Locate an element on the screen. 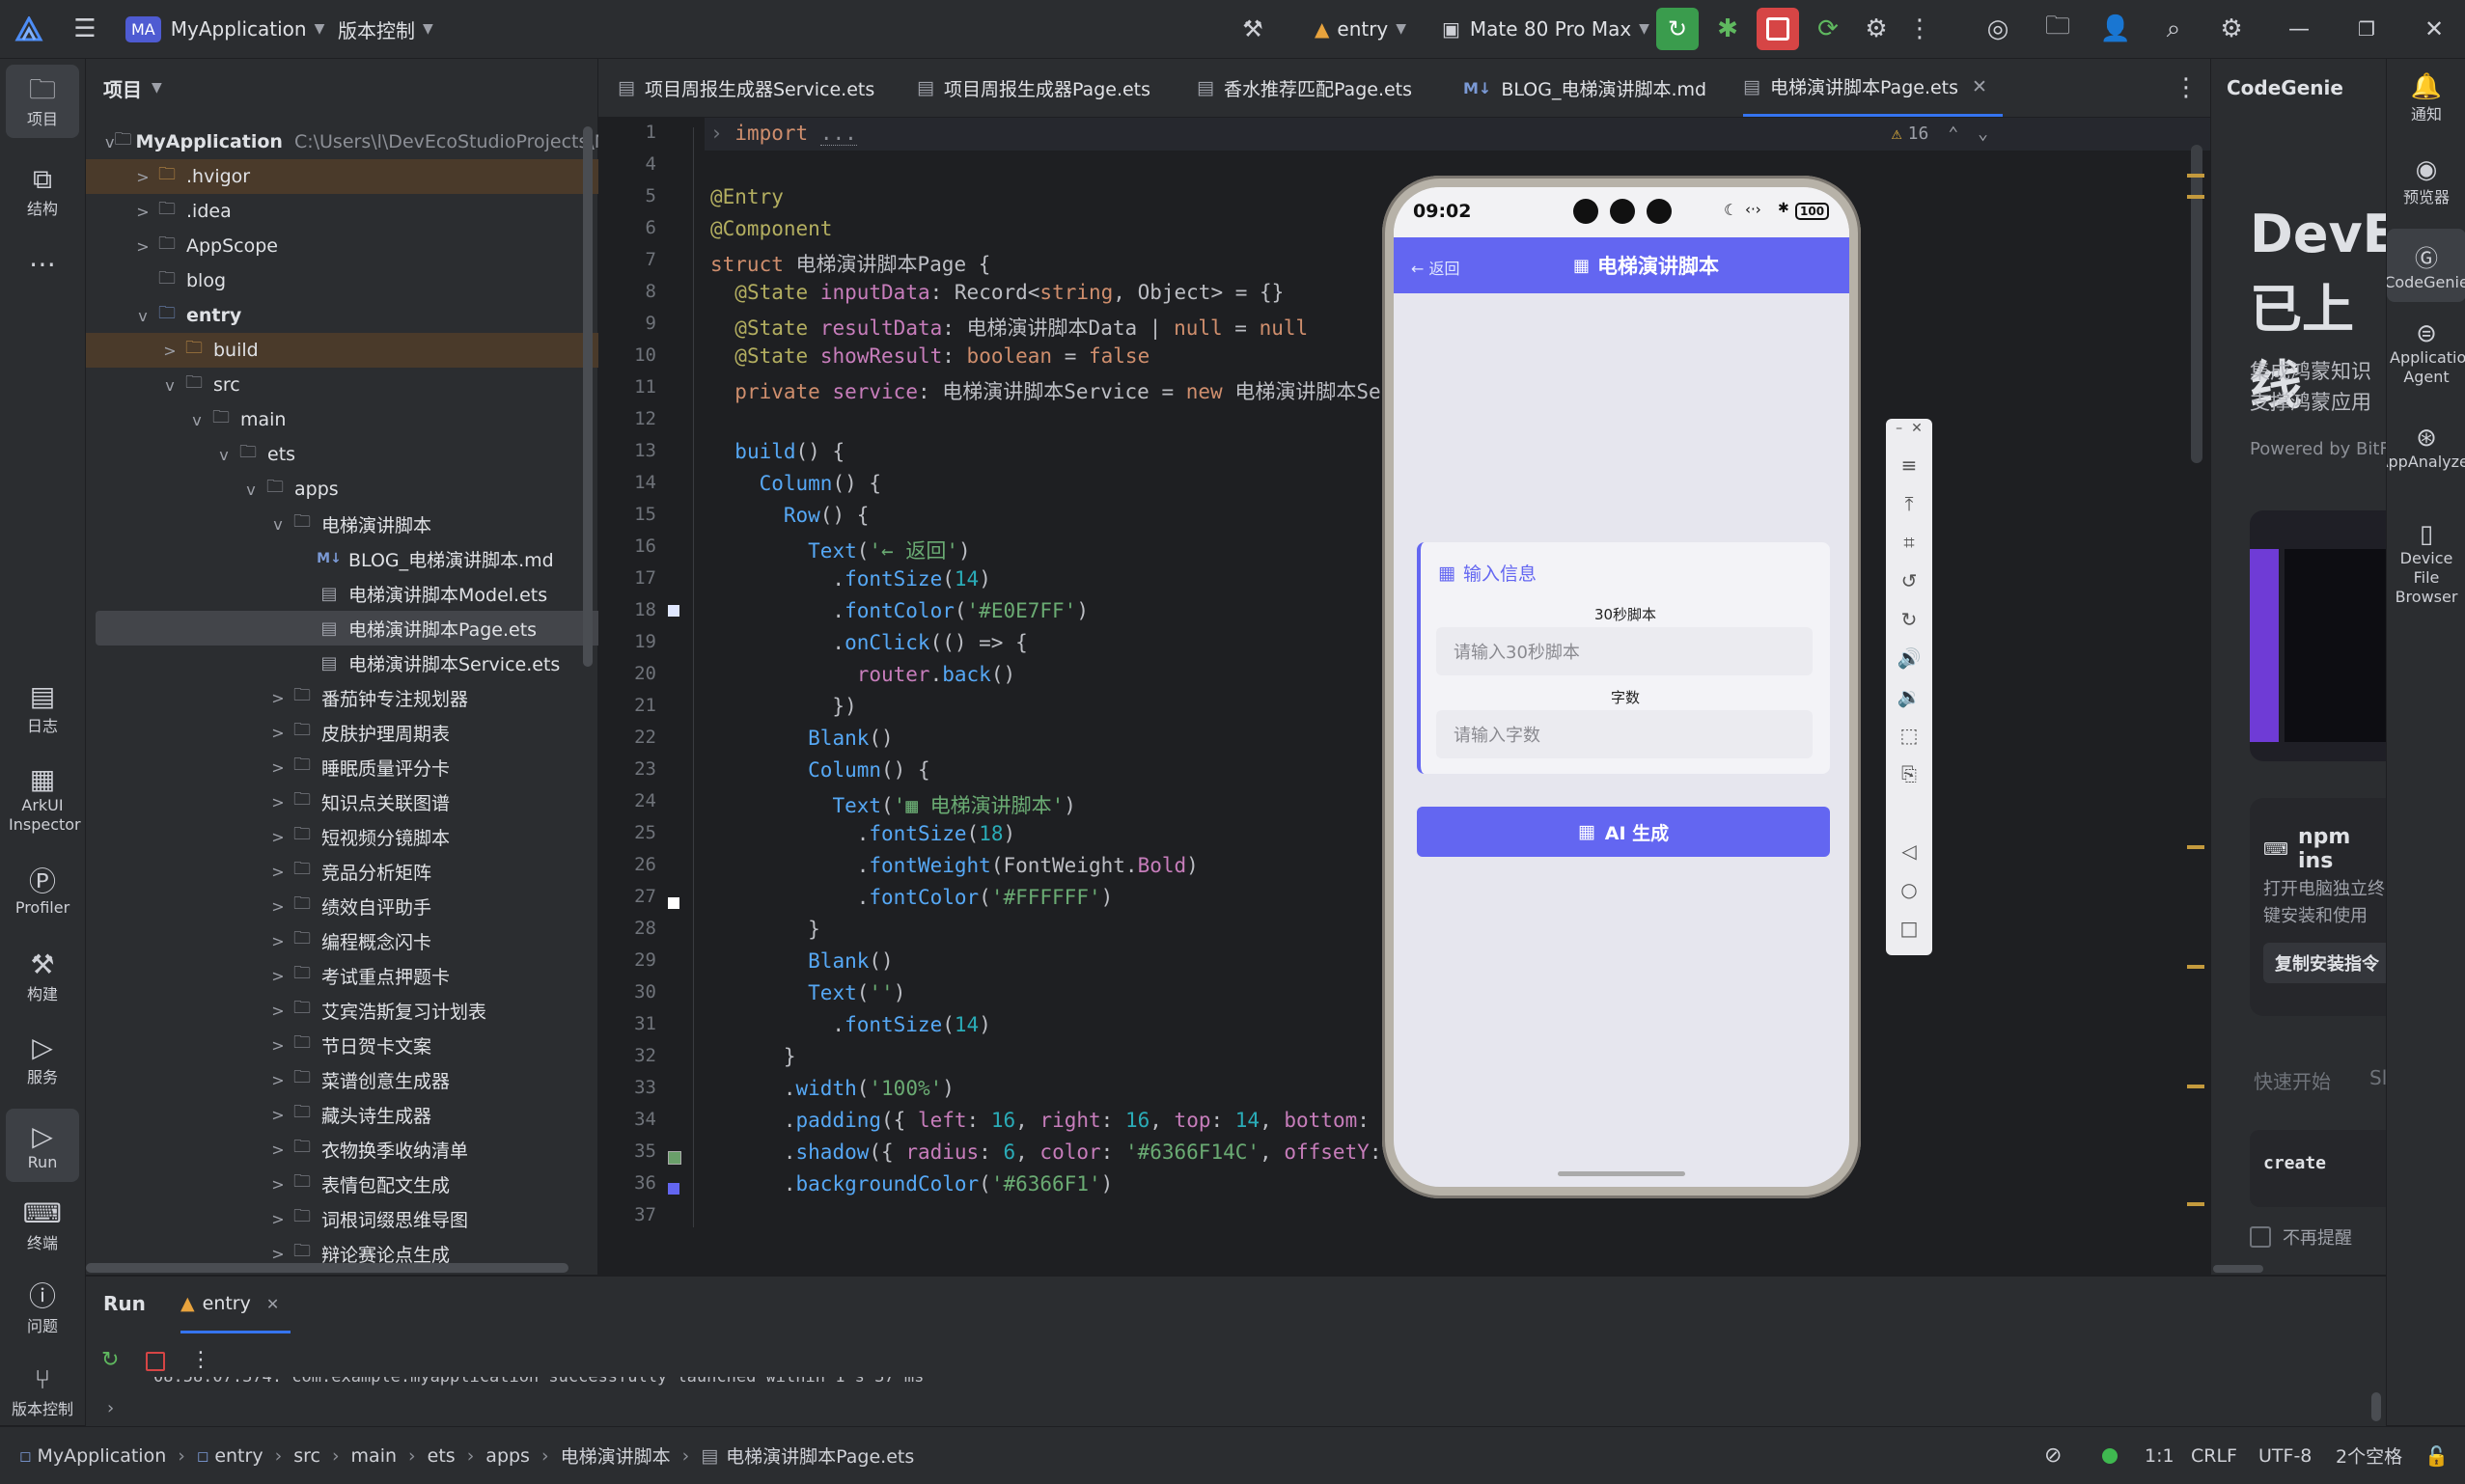 This screenshot has width=2465, height=1484. device-selector: ▣ Mate 80 Pro Max ▼ is located at coordinates (1545, 29).